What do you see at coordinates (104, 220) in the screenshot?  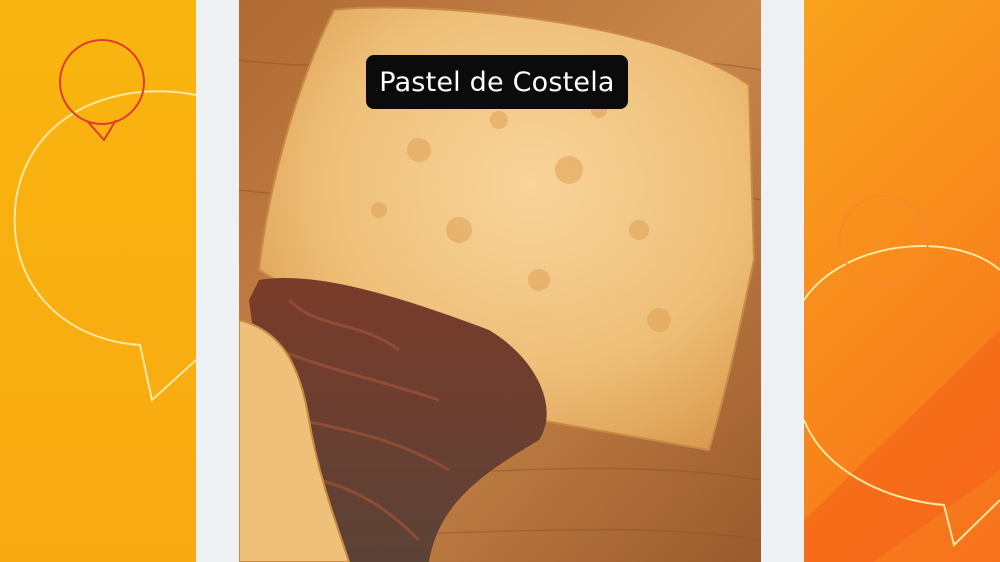 I see `speech-bubble-decor-left` at bounding box center [104, 220].